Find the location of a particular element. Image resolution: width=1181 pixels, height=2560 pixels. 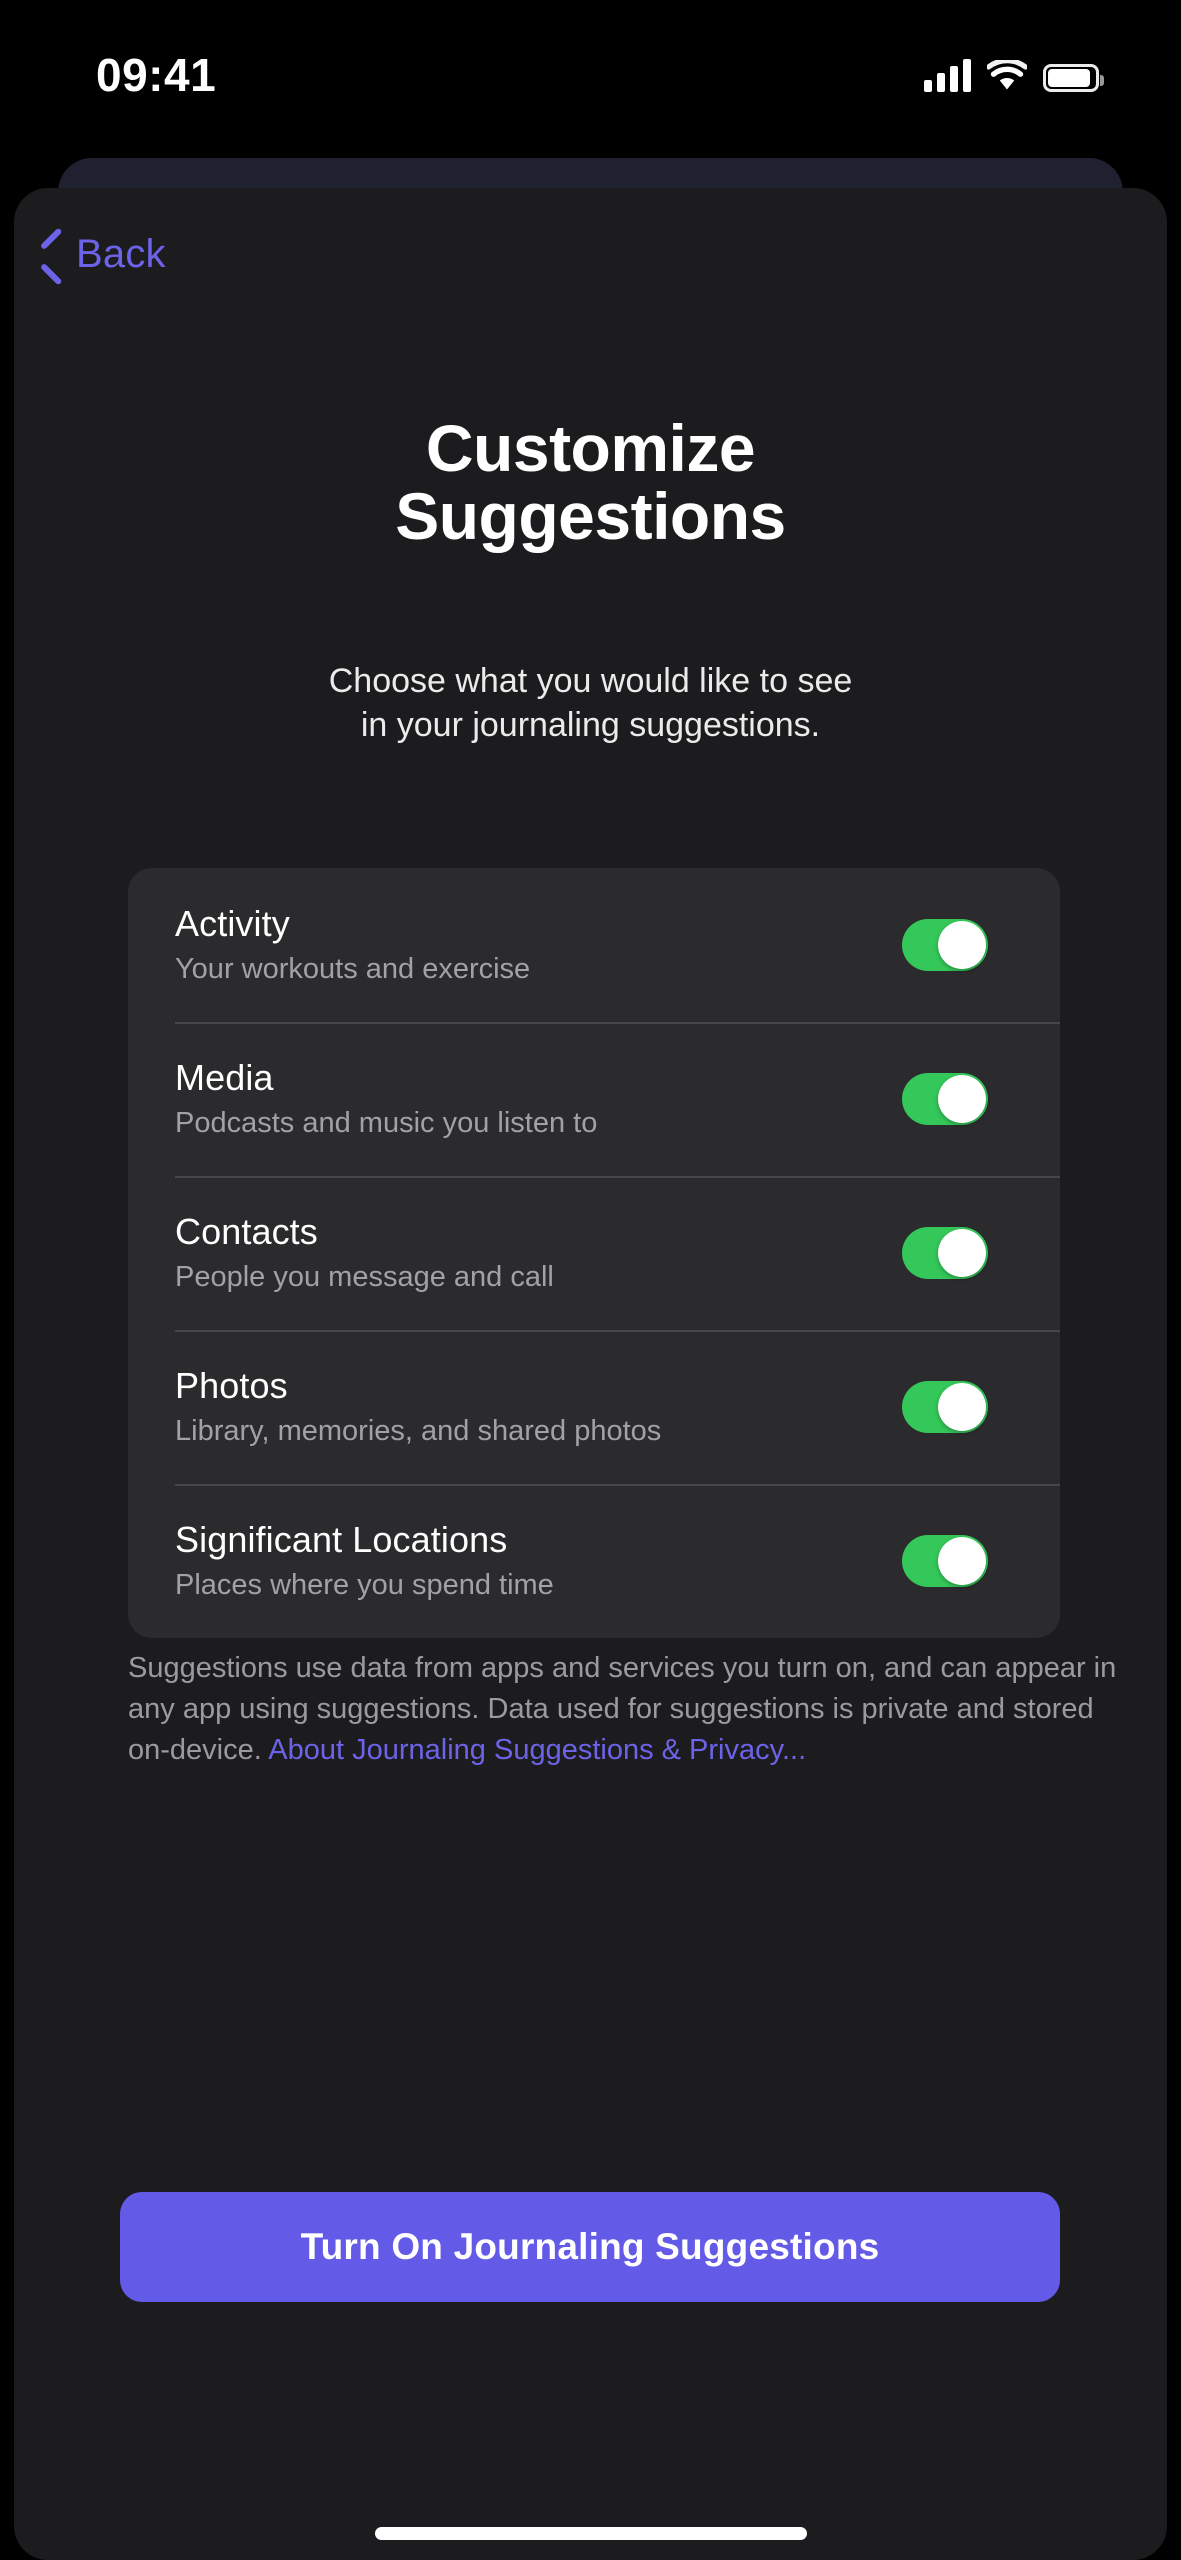

status-bar: 09:41 is located at coordinates (590, 80).